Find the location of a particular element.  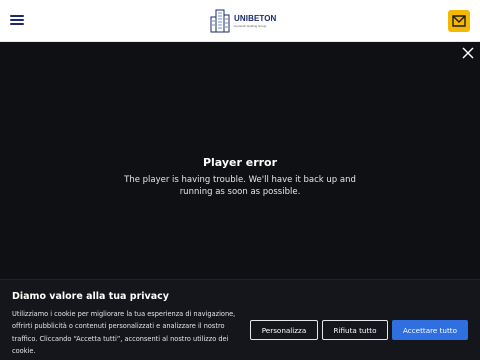

hamburger-menu-icon is located at coordinates (17, 20).